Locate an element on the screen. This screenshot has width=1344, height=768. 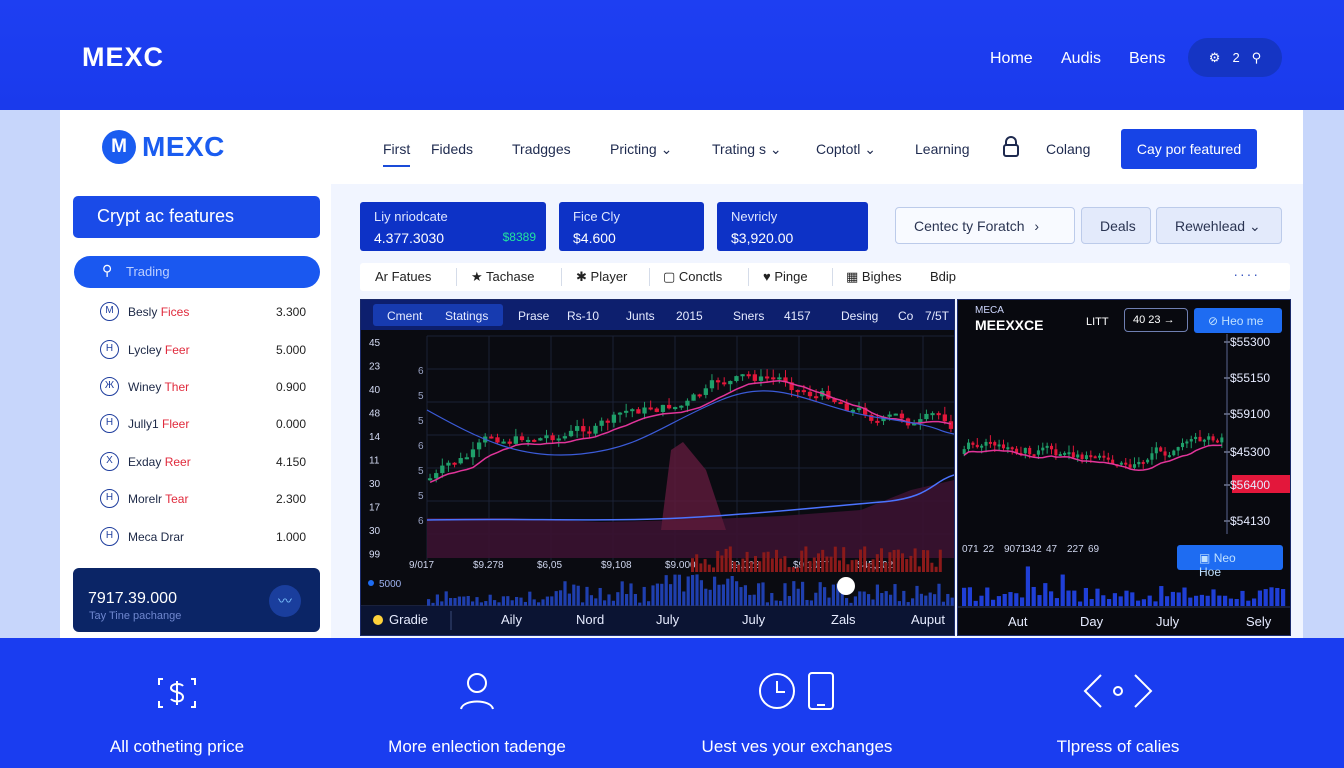
download-dropdown: Rewehlead ⌄ is located at coordinates (1219, 225).